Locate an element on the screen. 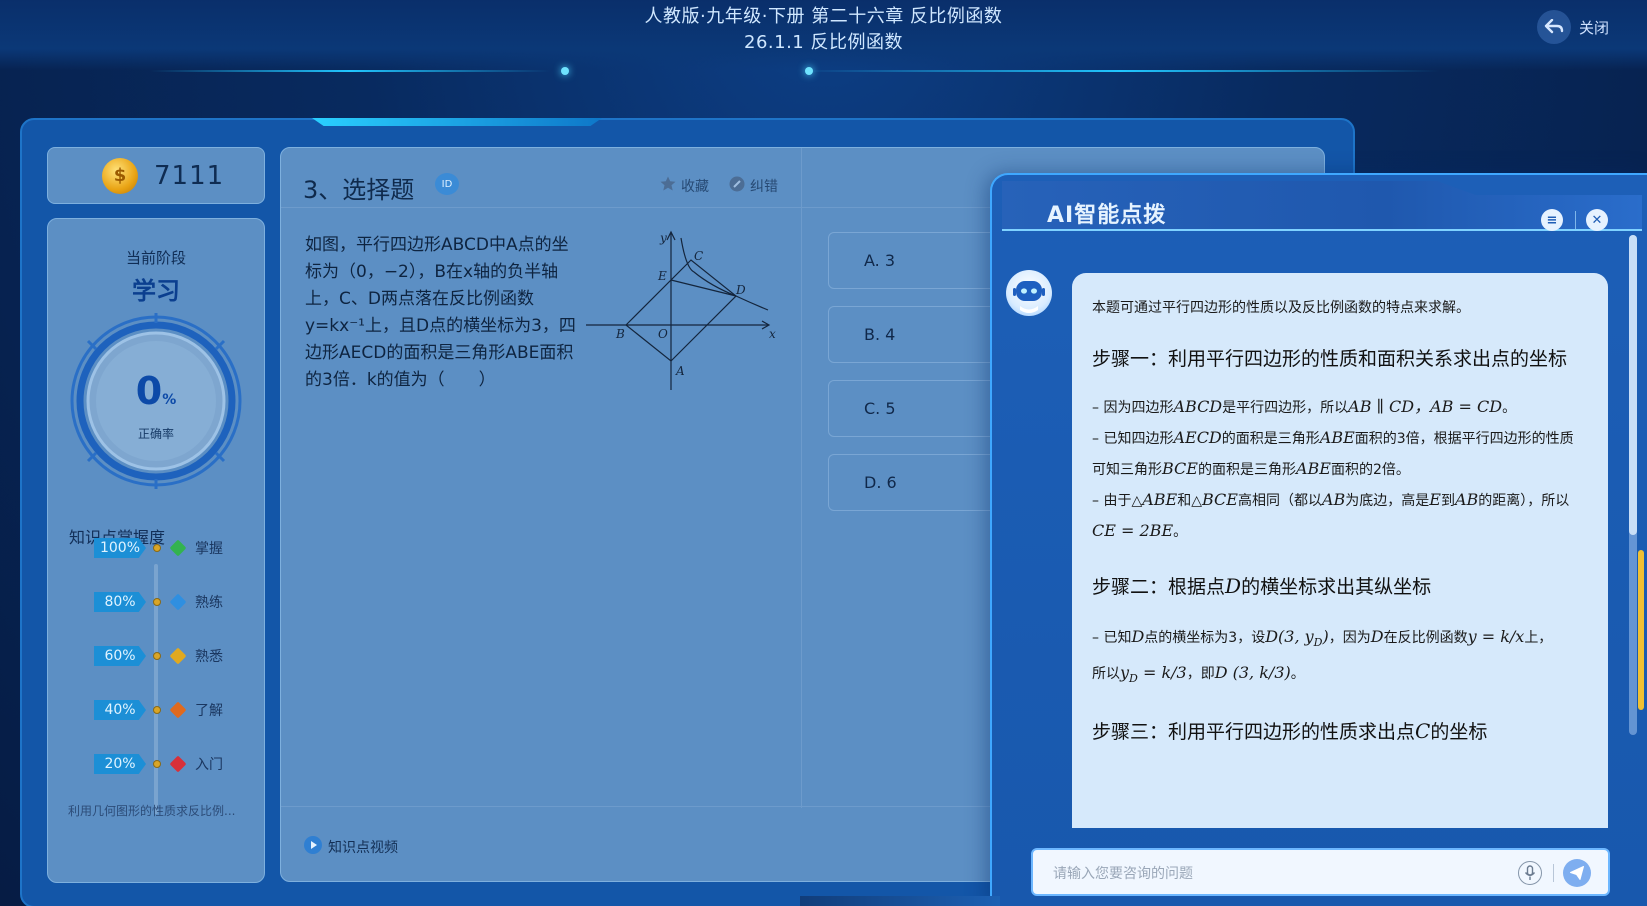 The image size is (1647, 906). mastery-percent: 80% is located at coordinates (120, 602).